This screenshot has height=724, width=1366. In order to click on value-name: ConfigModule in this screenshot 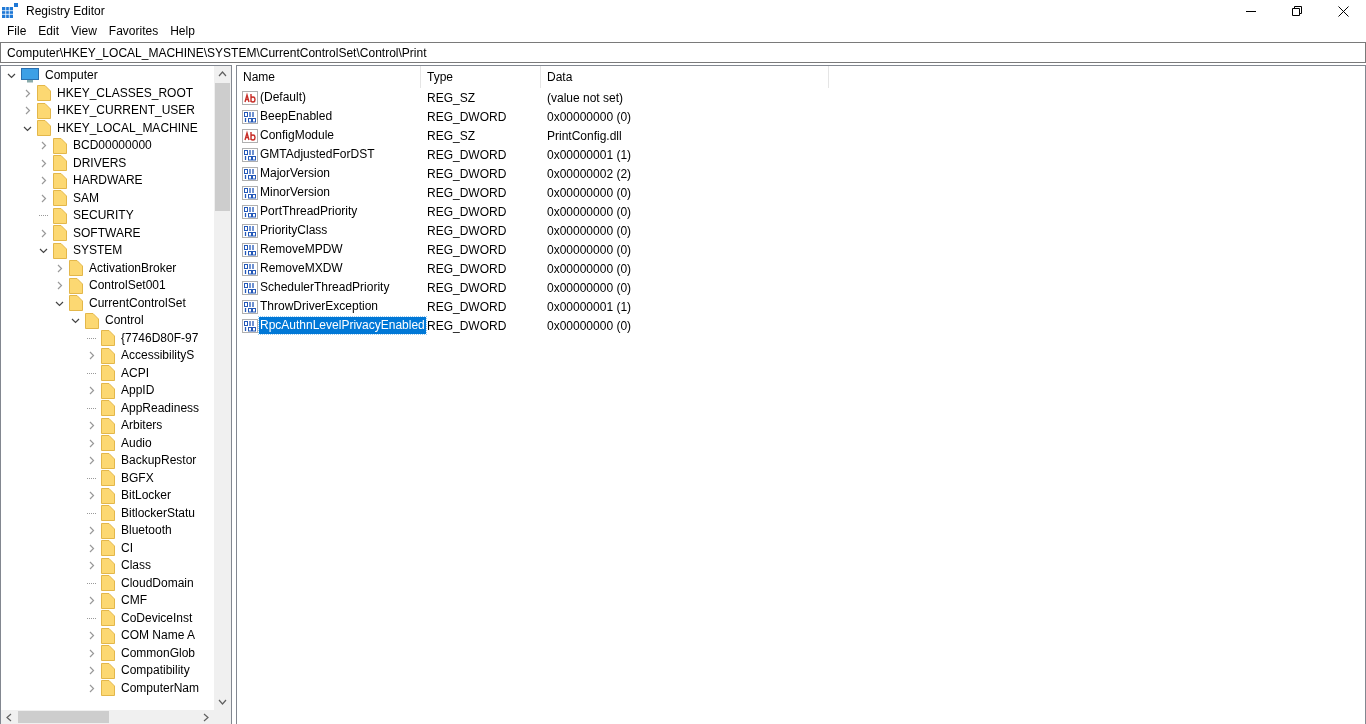, I will do `click(297, 135)`.